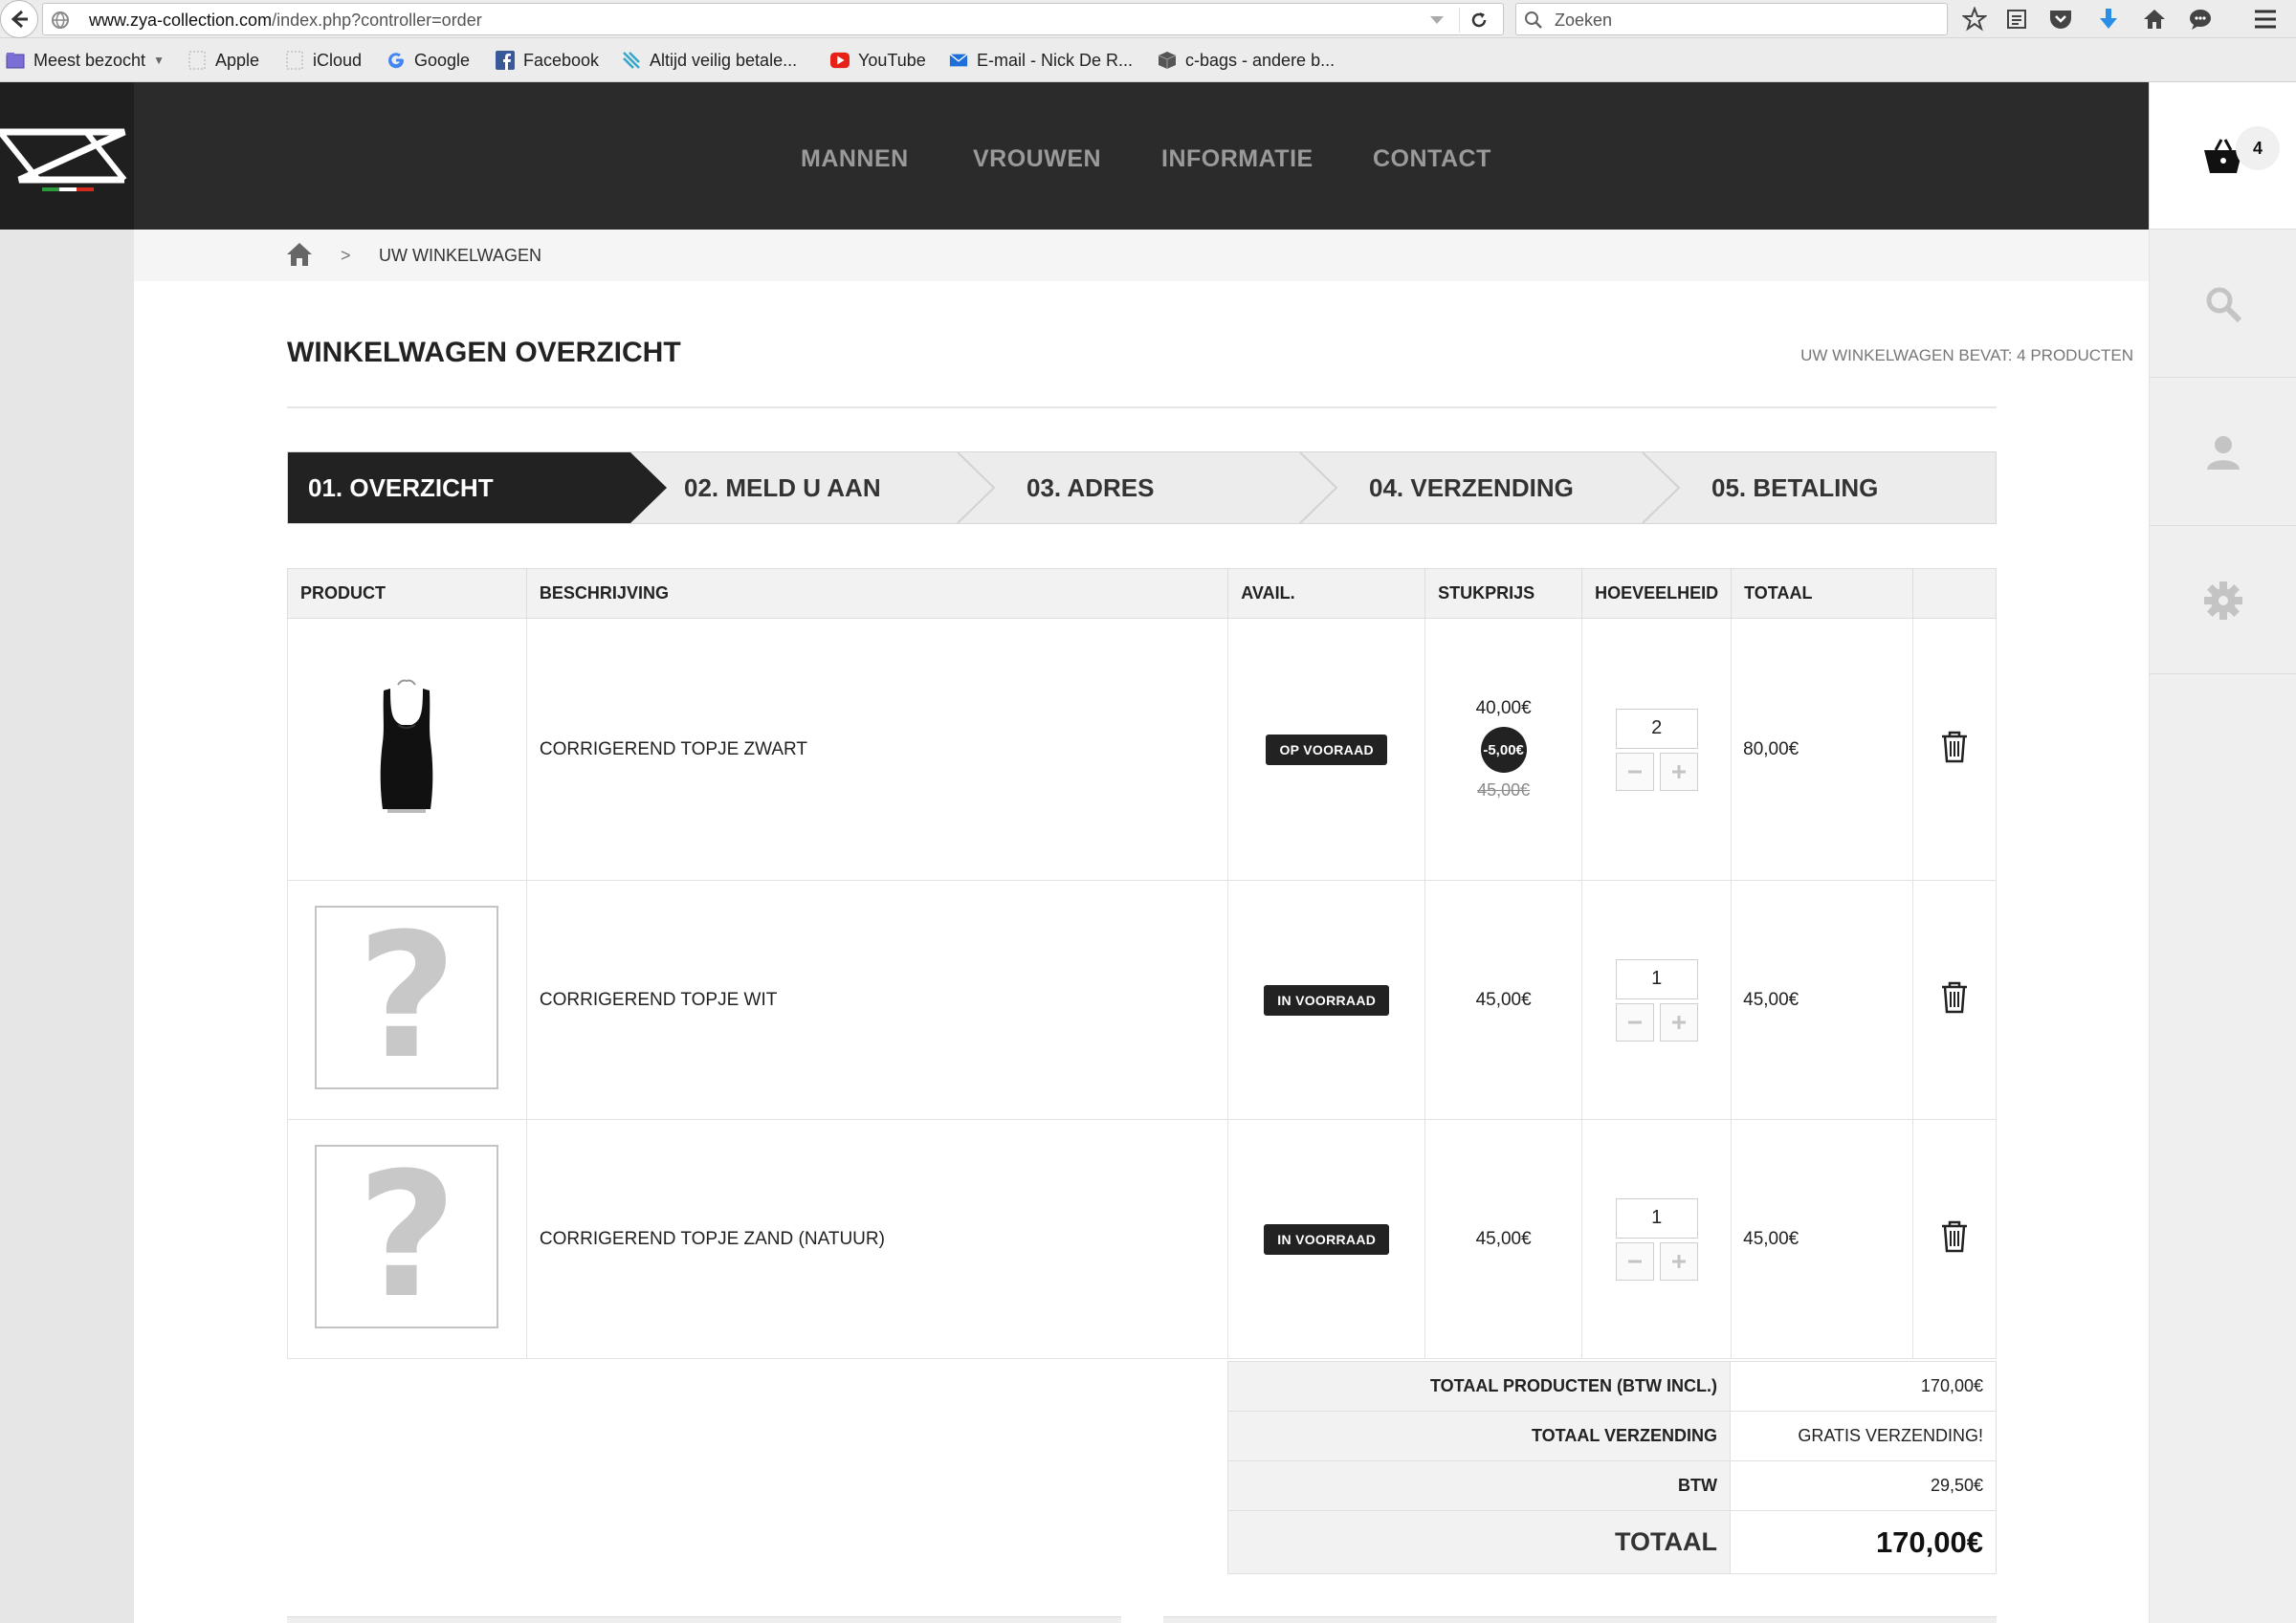 This screenshot has width=2296, height=1623. Describe the element at coordinates (2223, 452) in the screenshot. I see `rail-account-button` at that location.